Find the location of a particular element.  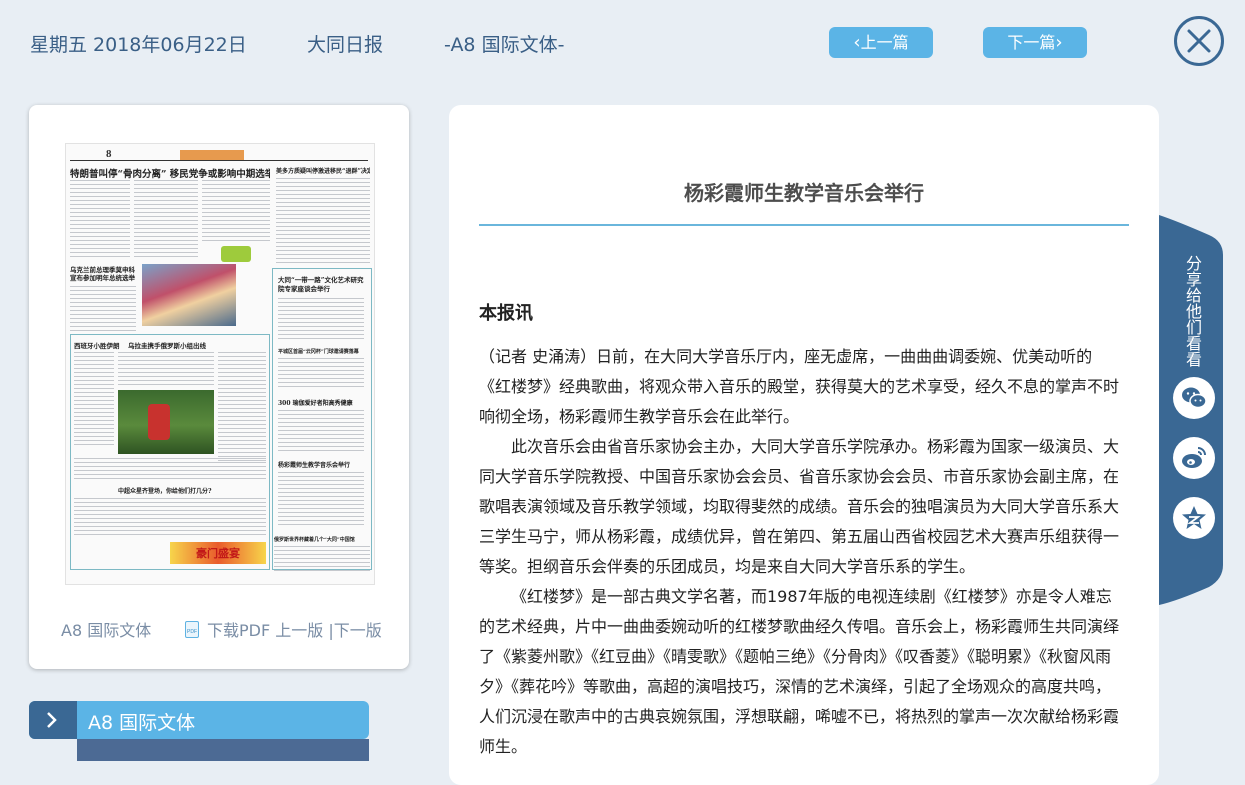

newspaper-name: 大同日报 is located at coordinates (345, 45).